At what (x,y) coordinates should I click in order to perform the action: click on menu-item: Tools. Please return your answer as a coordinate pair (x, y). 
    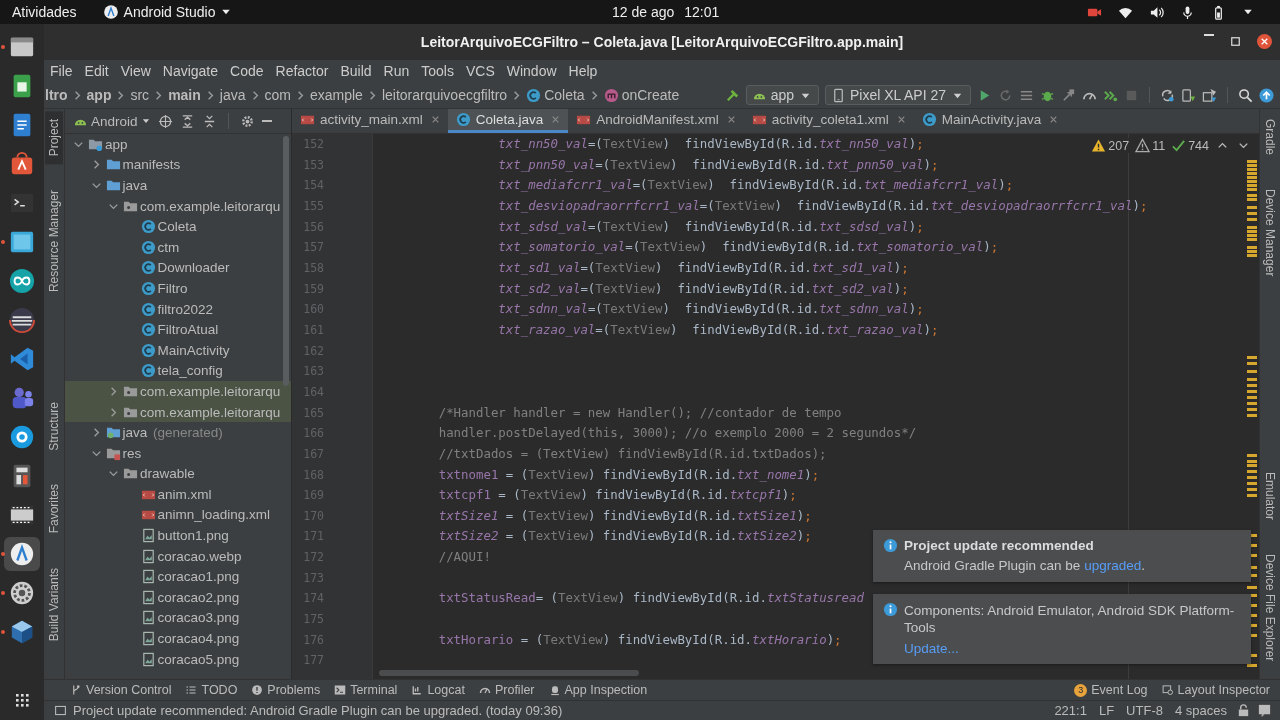
    Looking at the image, I should click on (437, 71).